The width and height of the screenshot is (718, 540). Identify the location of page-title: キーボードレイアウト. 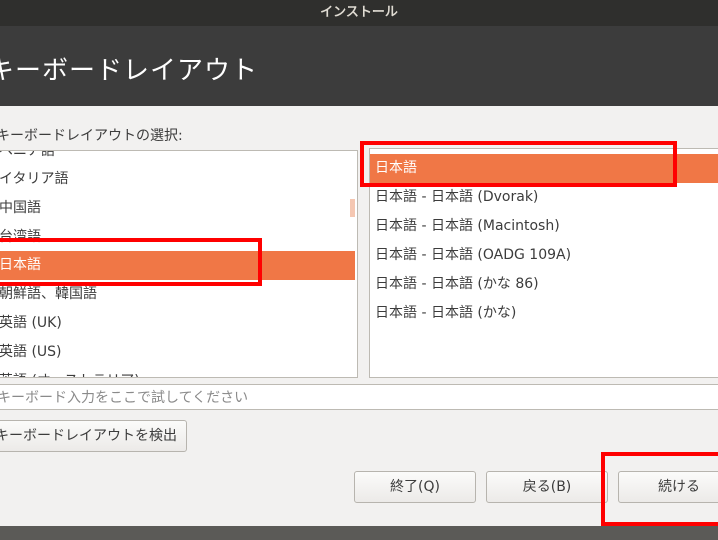
(129, 71).